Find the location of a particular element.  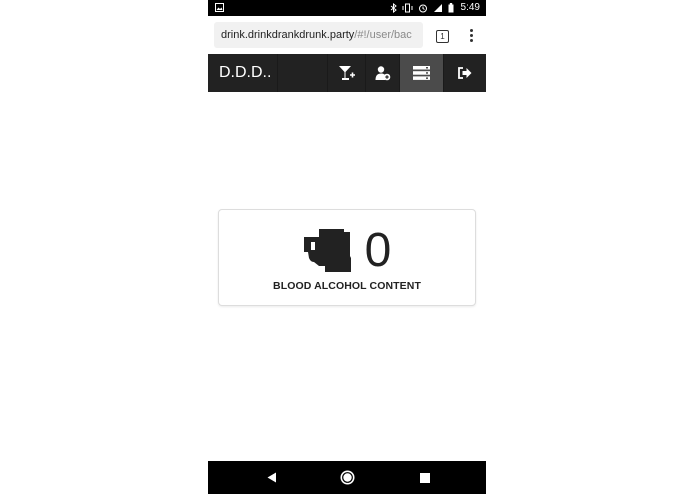

home-circle-icon is located at coordinates (347, 477).